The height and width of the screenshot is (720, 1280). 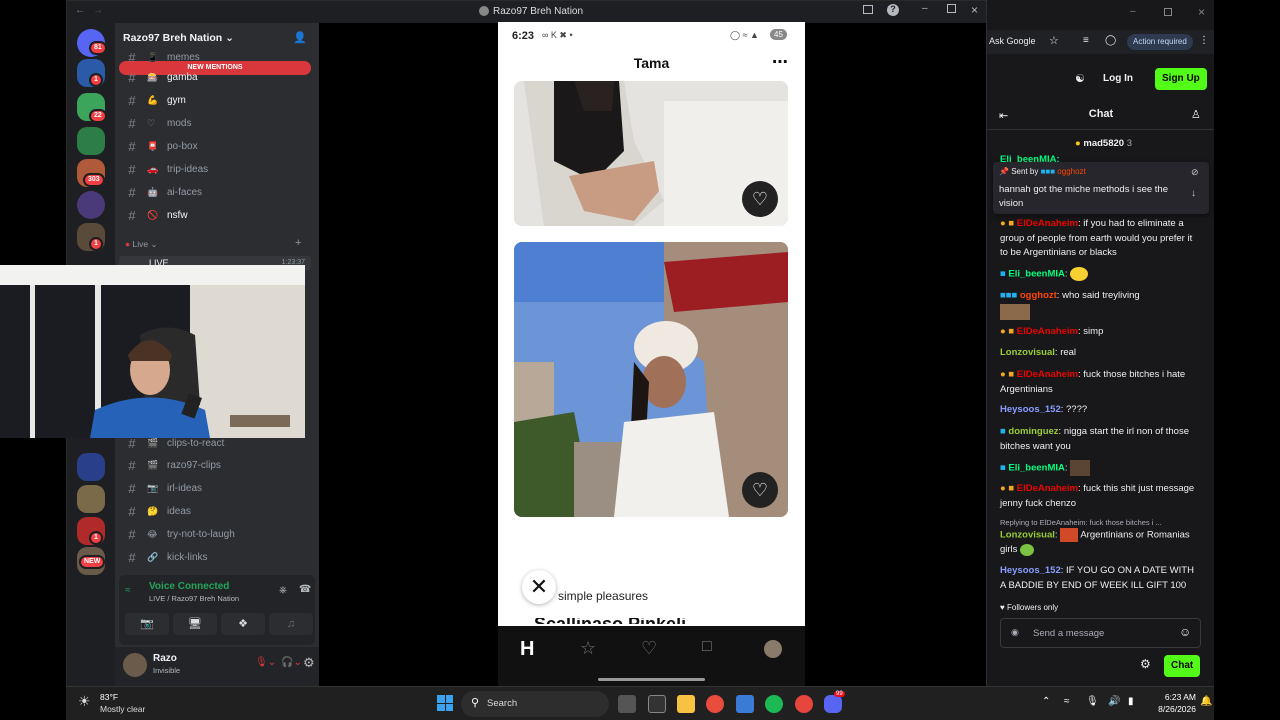 I want to click on channel-nsfw: # 🚫 nsfw, so click(x=220, y=215).